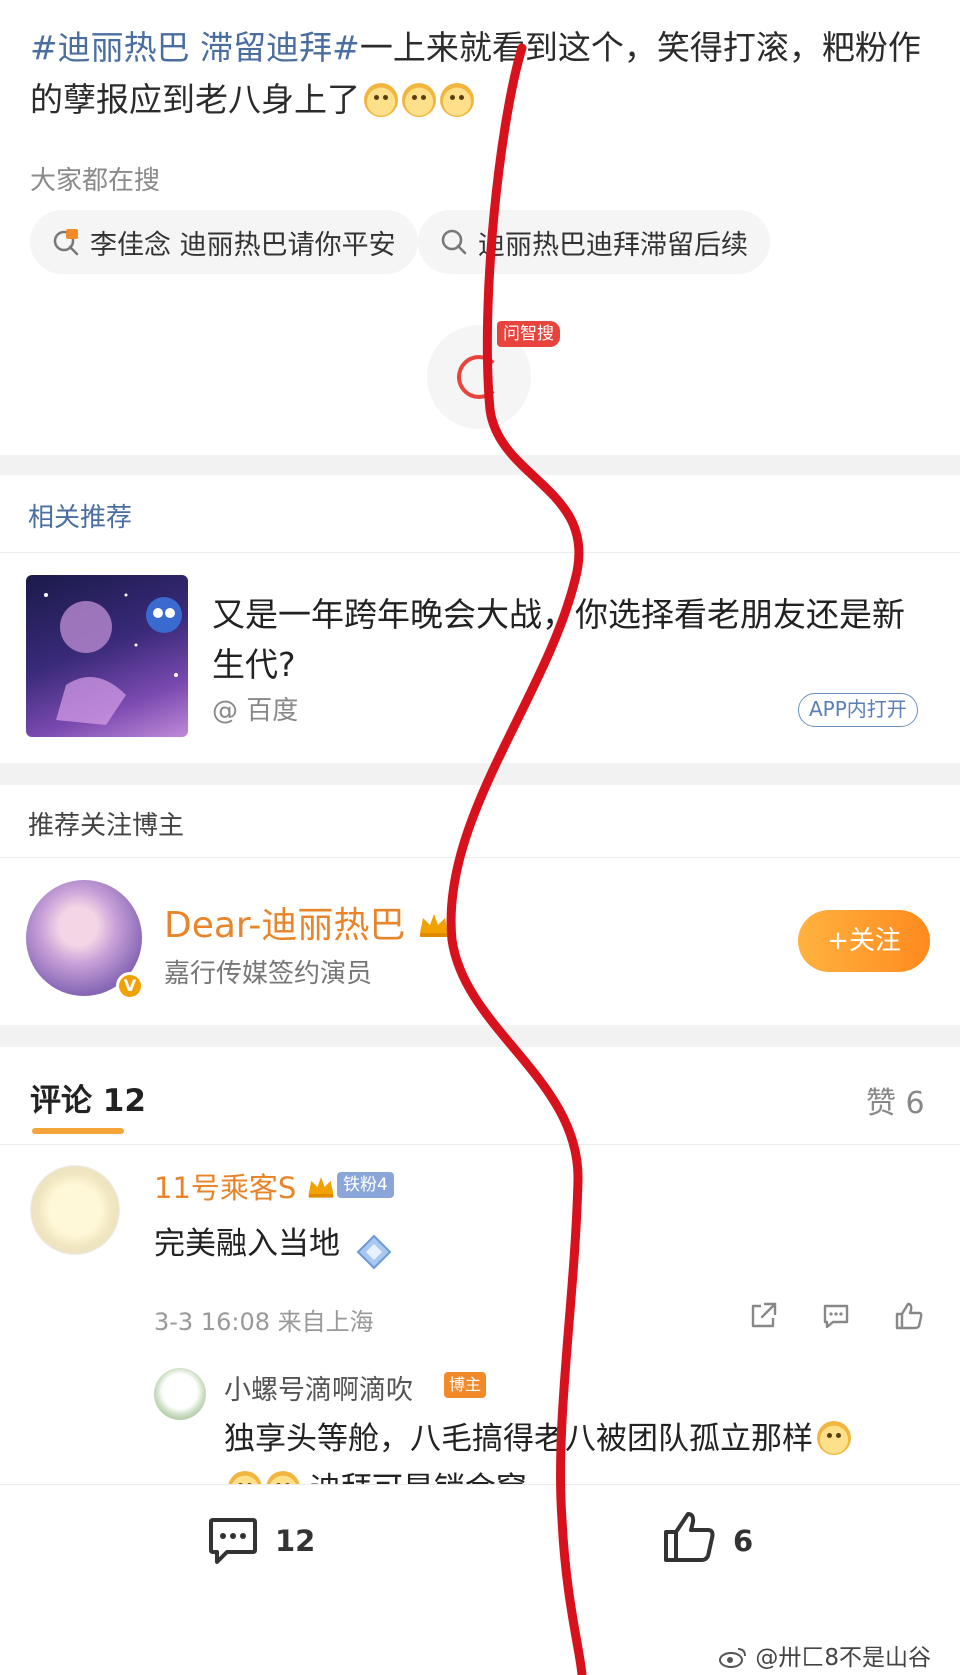  I want to click on blogger-name-text: Dear-迪丽热巴, so click(285, 925).